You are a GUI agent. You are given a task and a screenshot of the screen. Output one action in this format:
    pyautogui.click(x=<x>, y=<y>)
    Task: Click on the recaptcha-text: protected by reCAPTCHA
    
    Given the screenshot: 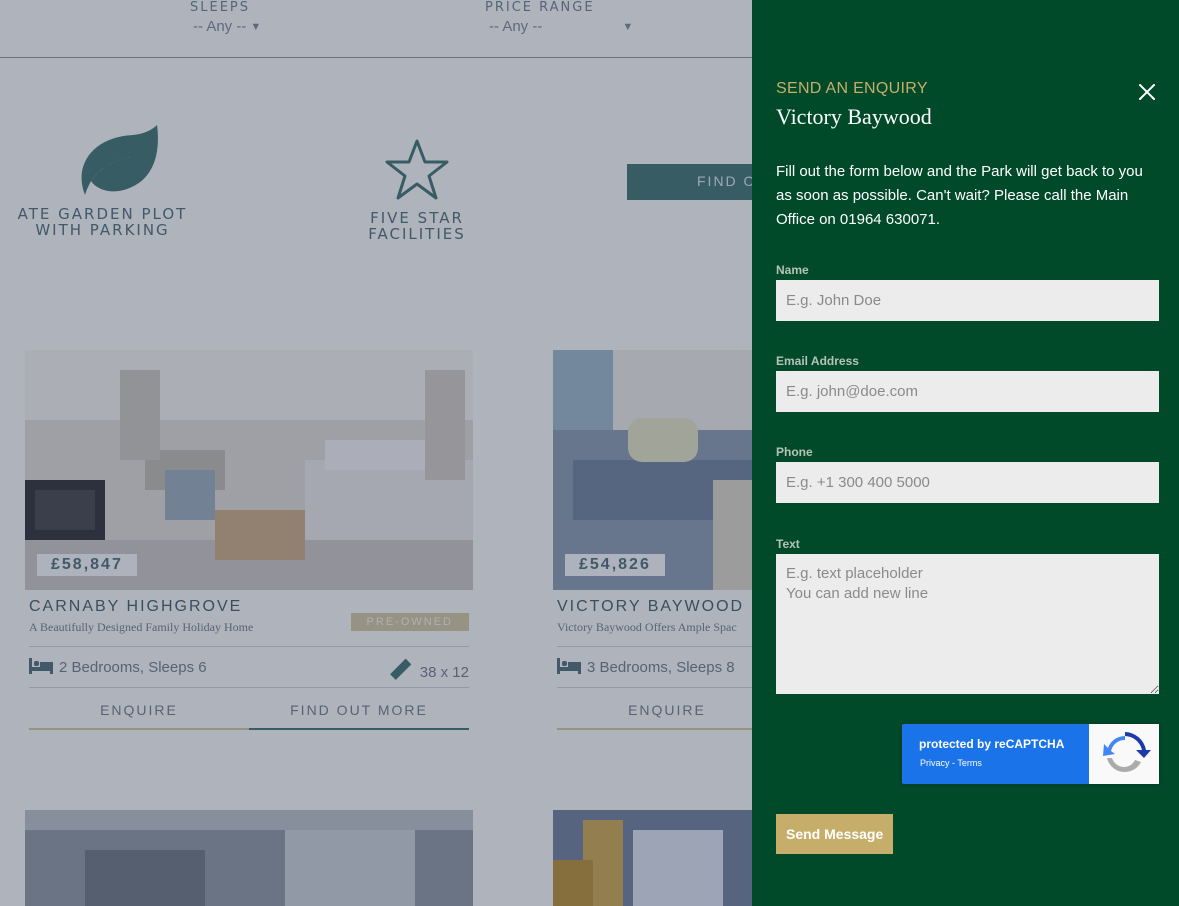 What is the action you would take?
    pyautogui.click(x=992, y=744)
    